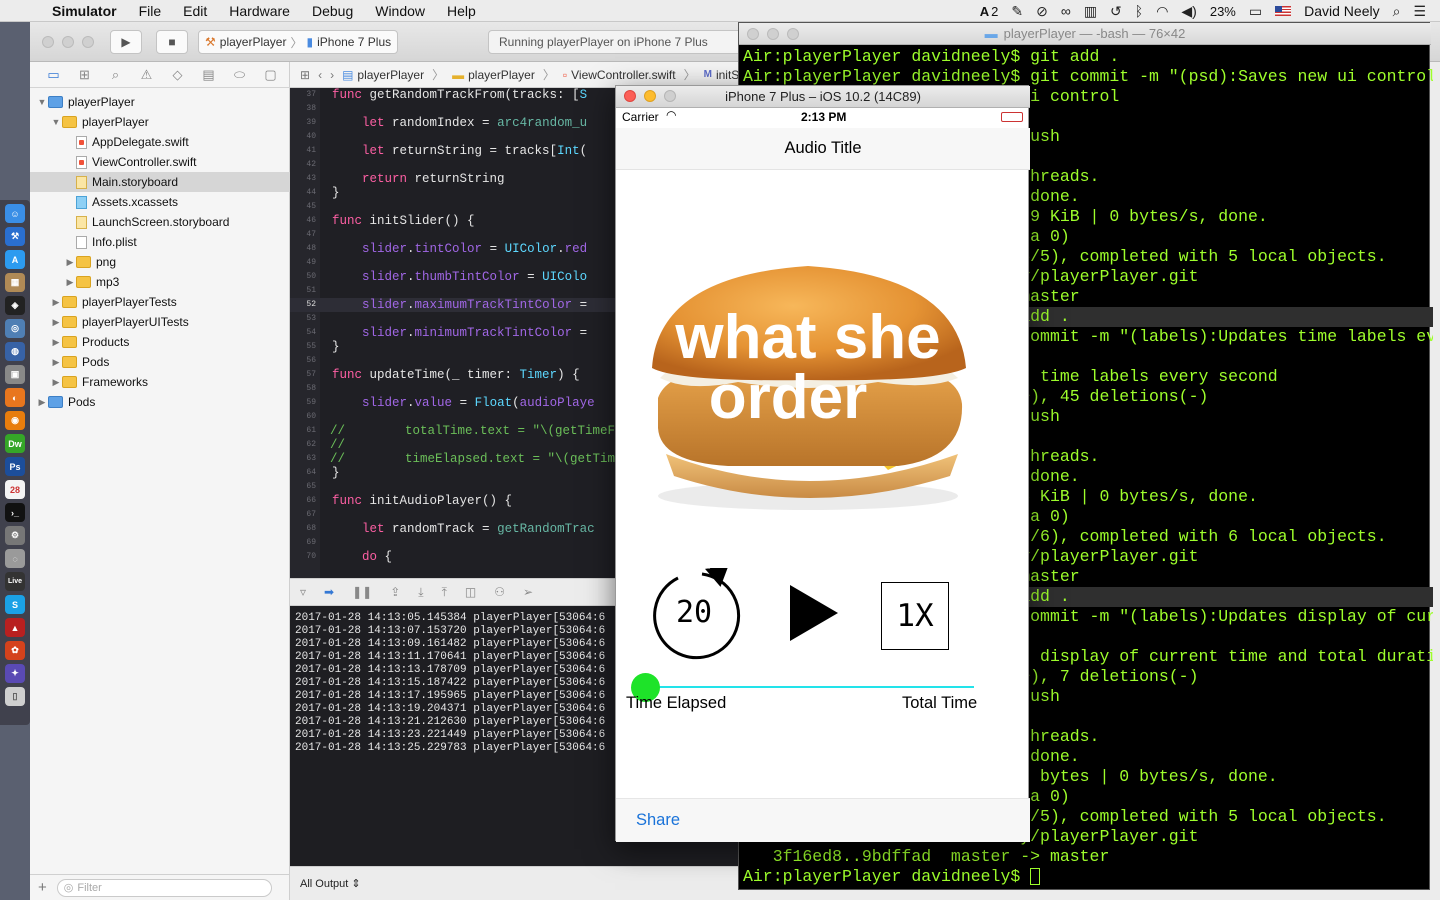 This screenshot has height=900, width=1440. What do you see at coordinates (84, 74) in the screenshot?
I see `symbol-icon: ⊞` at bounding box center [84, 74].